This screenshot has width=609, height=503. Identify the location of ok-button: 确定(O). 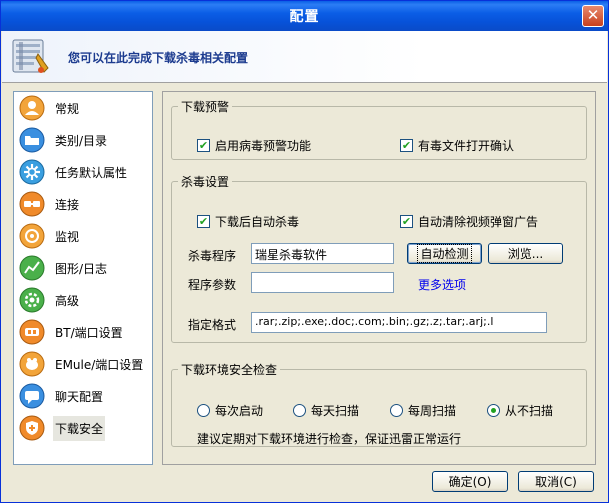
(470, 481).